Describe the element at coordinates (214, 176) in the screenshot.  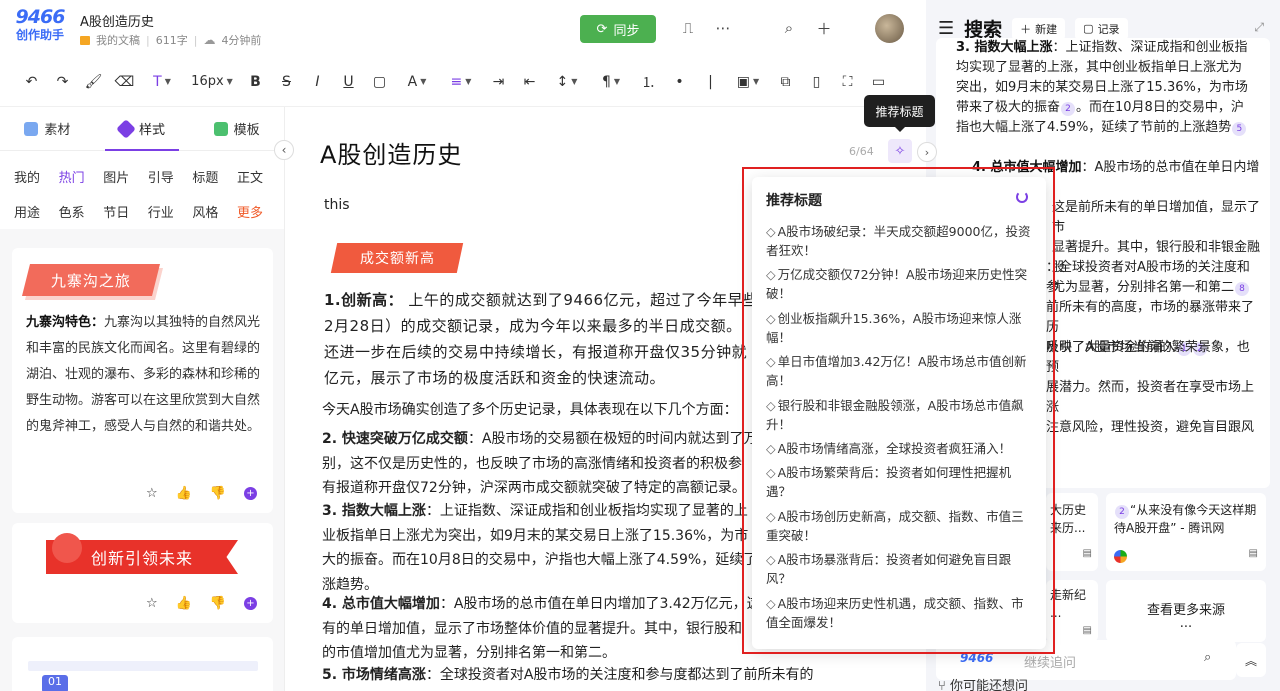
I see `category-title: 标题` at that location.